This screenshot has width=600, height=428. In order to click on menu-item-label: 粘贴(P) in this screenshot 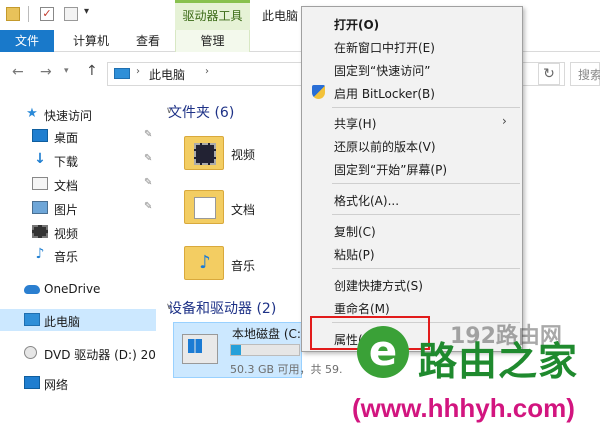, I will do `click(354, 255)`.